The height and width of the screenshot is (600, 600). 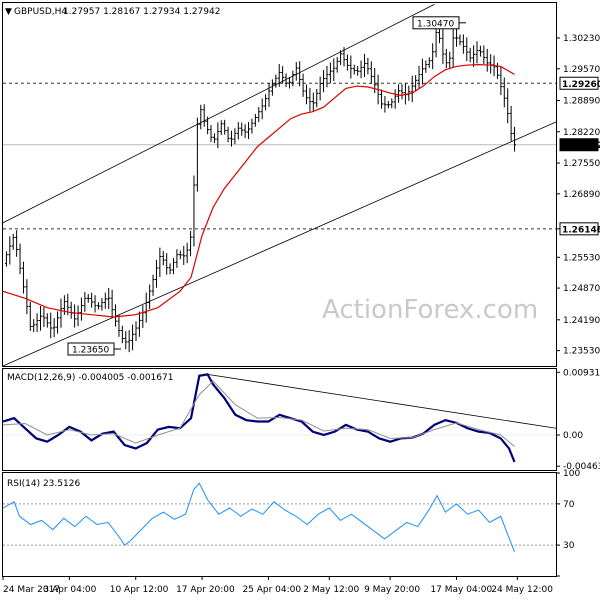 I want to click on annotation-label-low: 1.23650, so click(x=90, y=351).